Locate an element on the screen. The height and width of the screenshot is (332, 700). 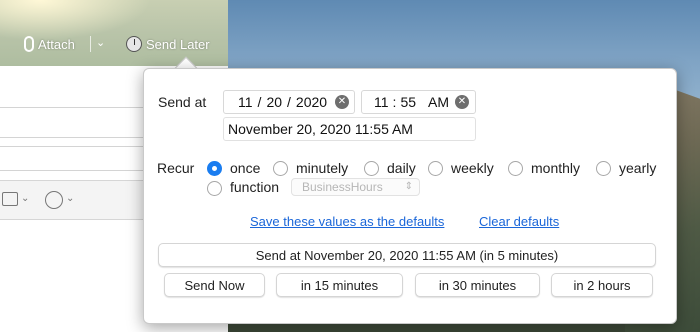
in-30-minutes-button: in 30 minutes is located at coordinates (477, 285).